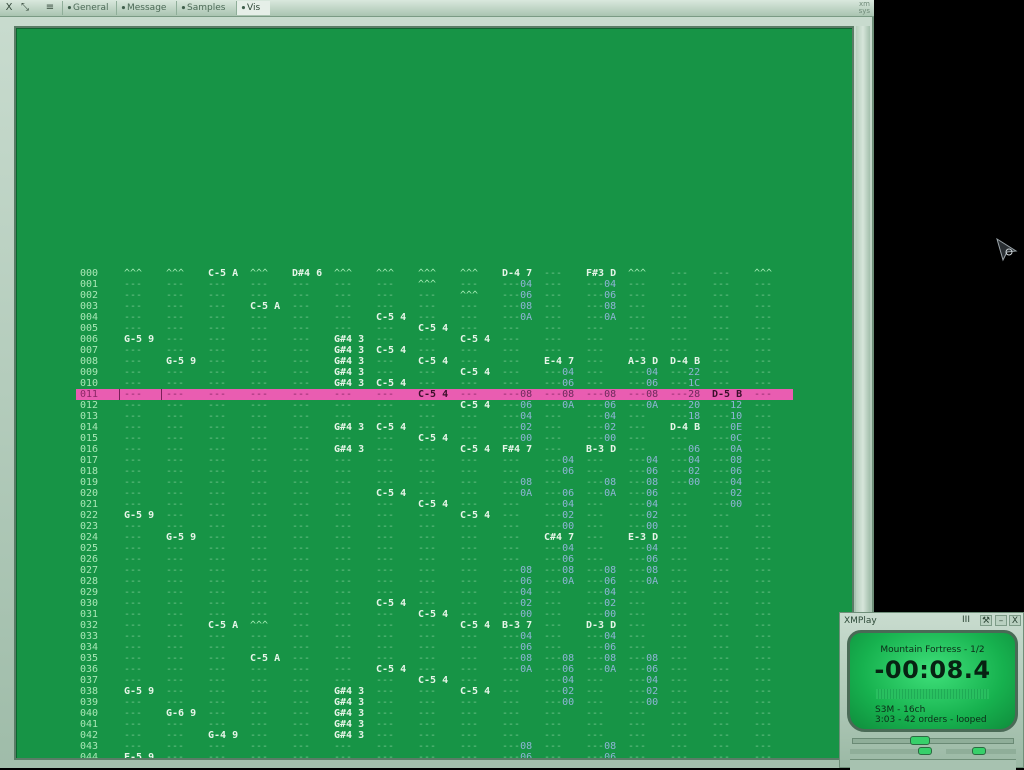  Describe the element at coordinates (253, 8) in the screenshot. I see `tab-vis: Vis` at that location.